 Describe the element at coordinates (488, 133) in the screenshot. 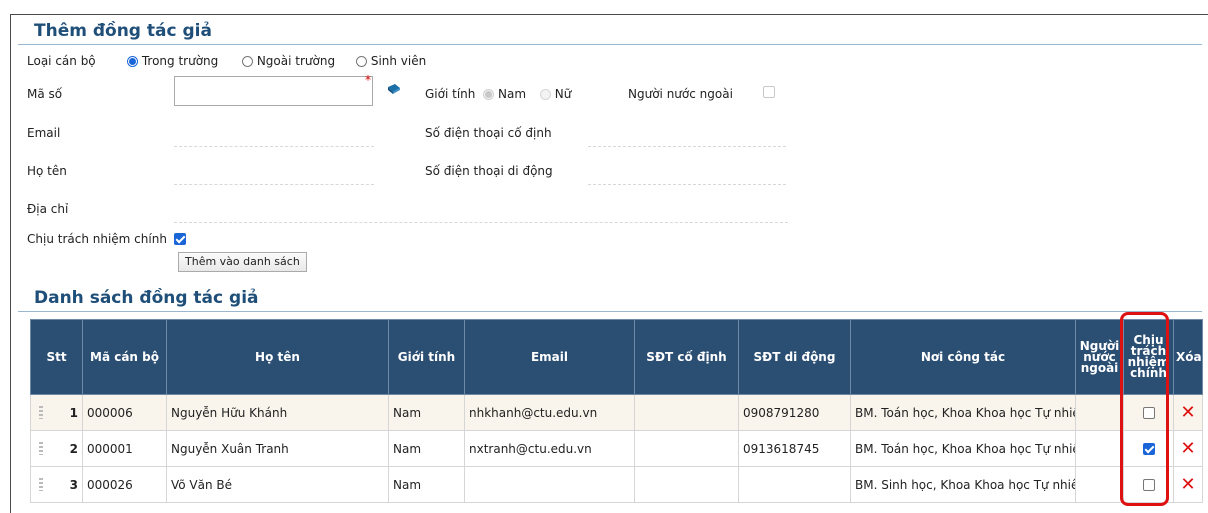

I see `phone-fixed-label: Số điện thoại cố định` at that location.